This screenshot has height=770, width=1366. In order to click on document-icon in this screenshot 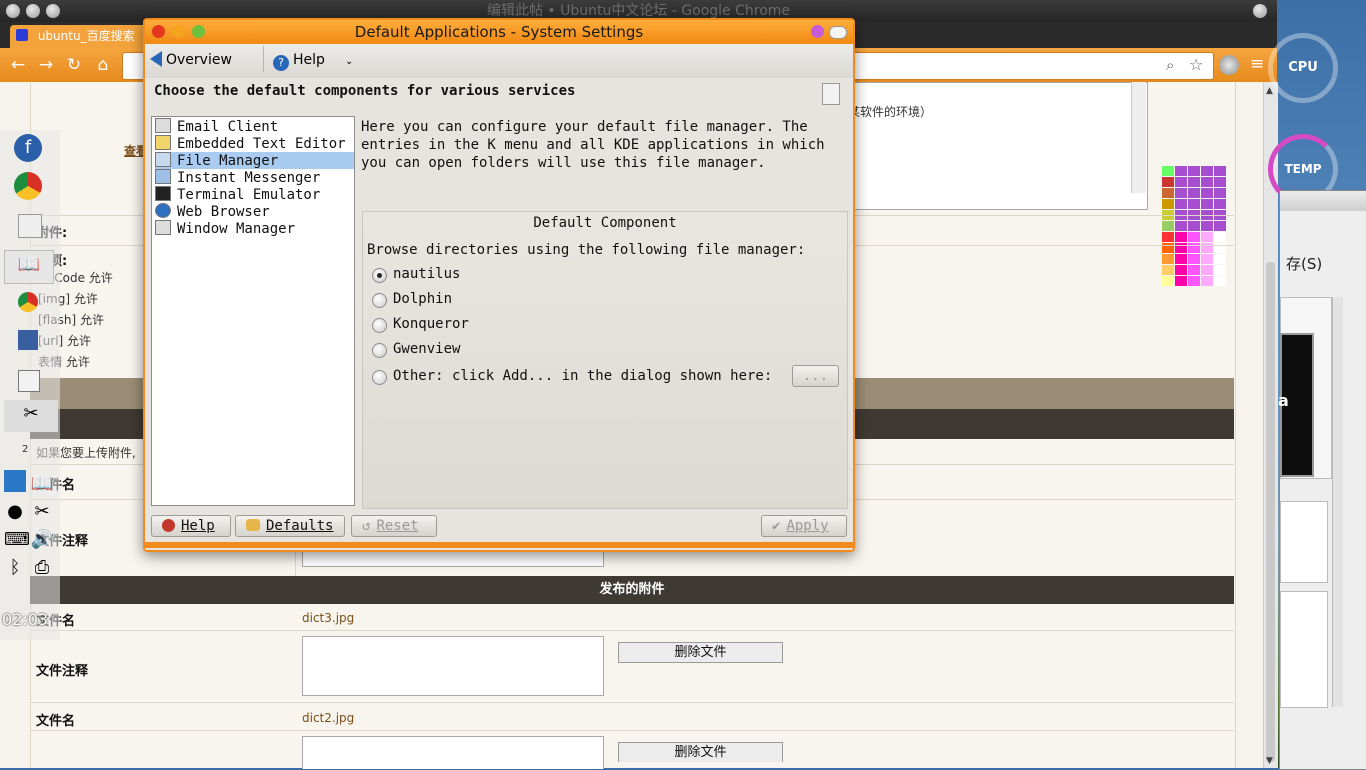, I will do `click(30, 226)`.